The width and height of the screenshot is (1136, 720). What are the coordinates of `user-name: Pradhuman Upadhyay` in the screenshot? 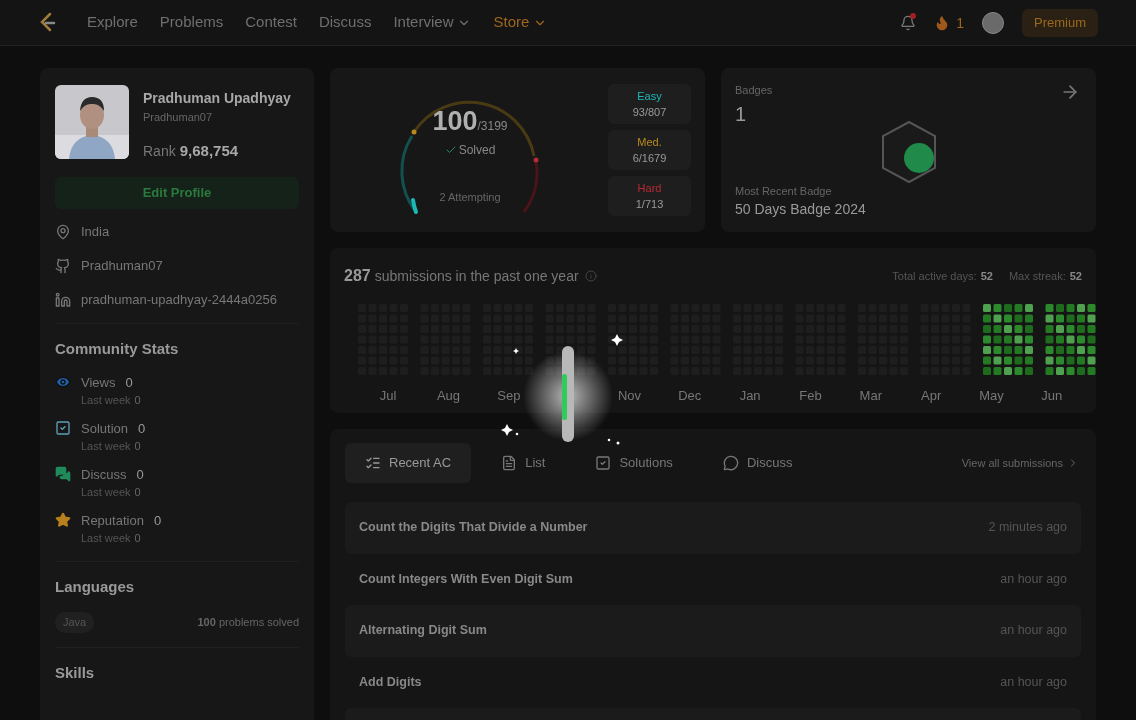 It's located at (217, 98).